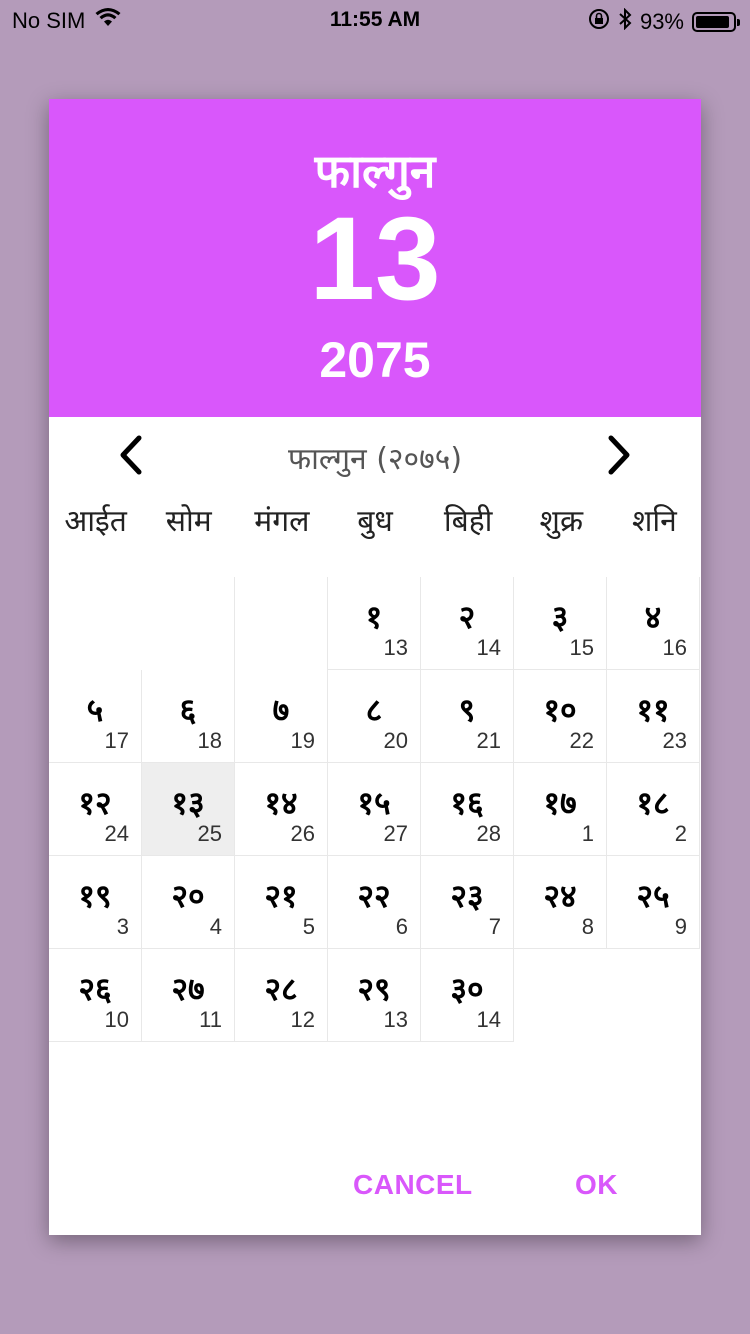 The height and width of the screenshot is (1334, 750). What do you see at coordinates (587, 833) in the screenshot?
I see `gregorian-day-number: 1` at bounding box center [587, 833].